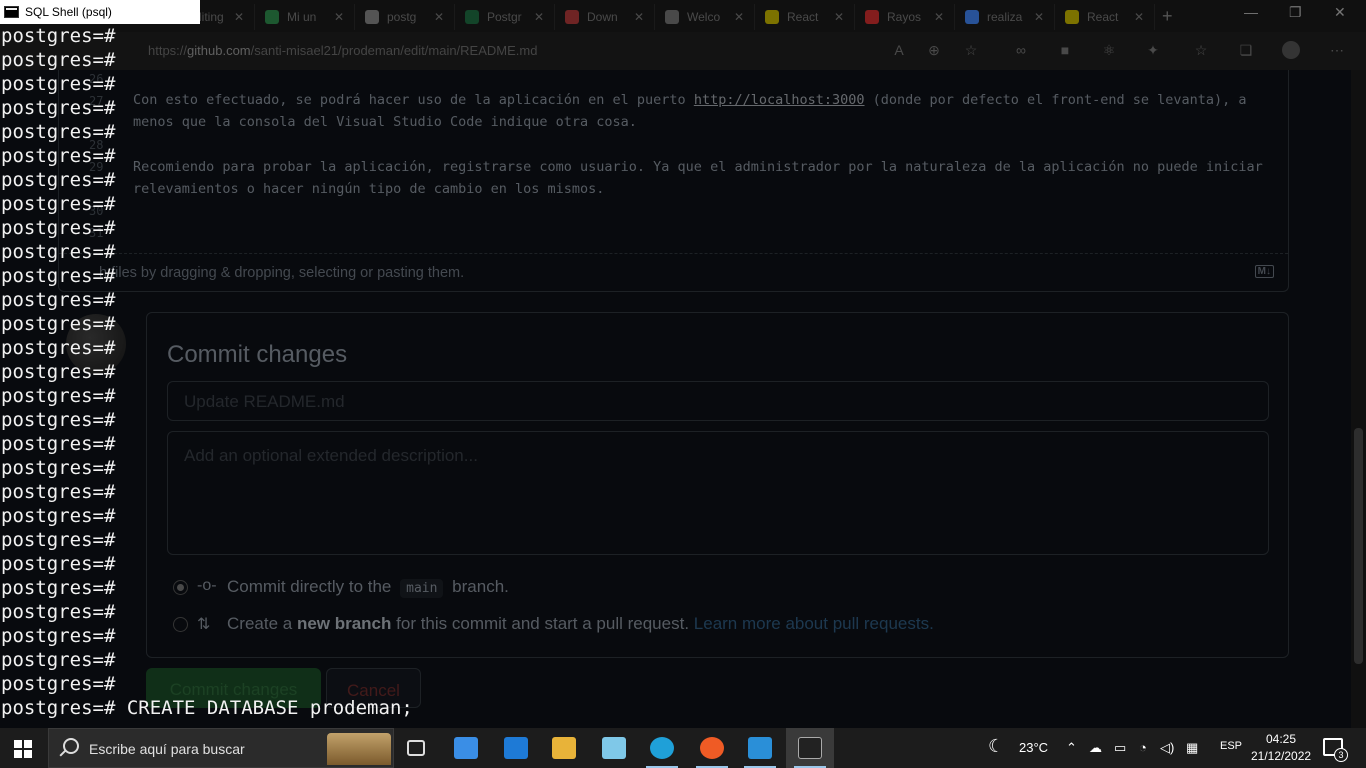 This screenshot has width=1366, height=768. What do you see at coordinates (1033, 747) in the screenshot?
I see `temperature: 23°C` at bounding box center [1033, 747].